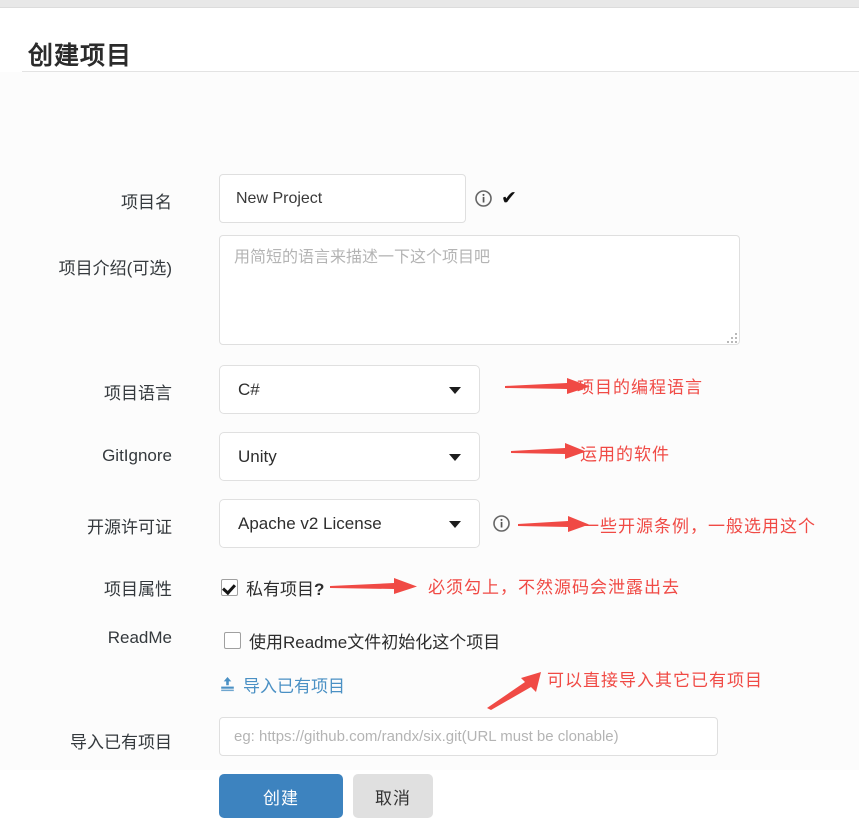 The image size is (859, 818). What do you see at coordinates (138, 393) in the screenshot?
I see `label-project-language: 项目语言` at bounding box center [138, 393].